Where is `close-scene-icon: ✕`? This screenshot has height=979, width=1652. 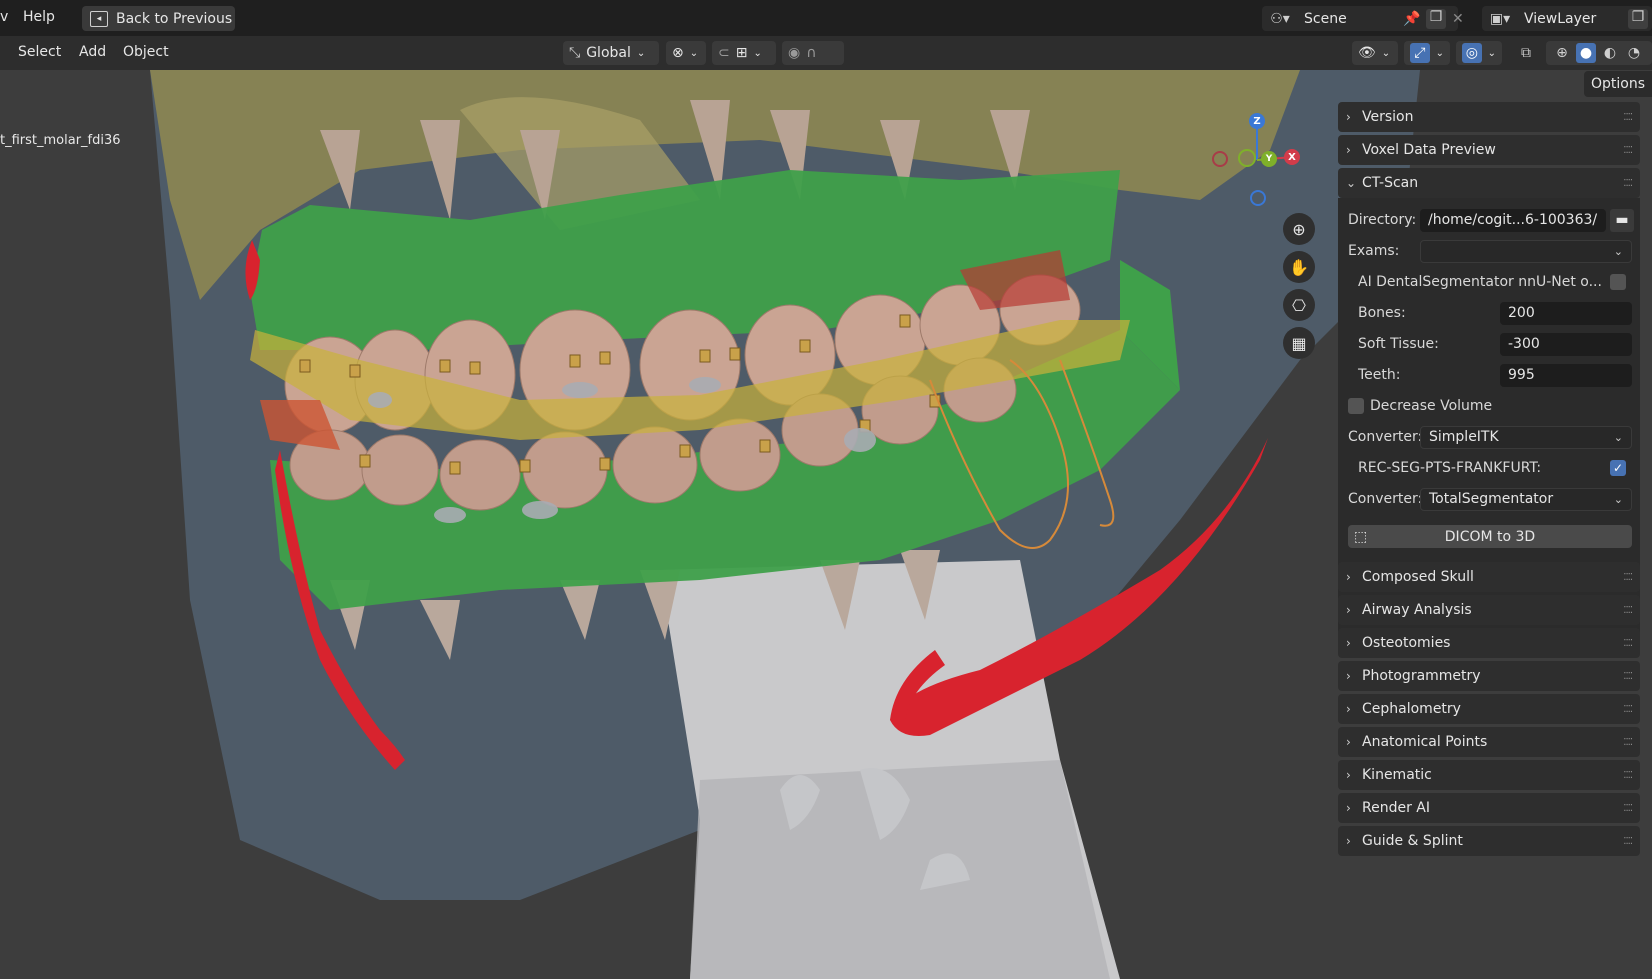 close-scene-icon: ✕ is located at coordinates (1458, 19).